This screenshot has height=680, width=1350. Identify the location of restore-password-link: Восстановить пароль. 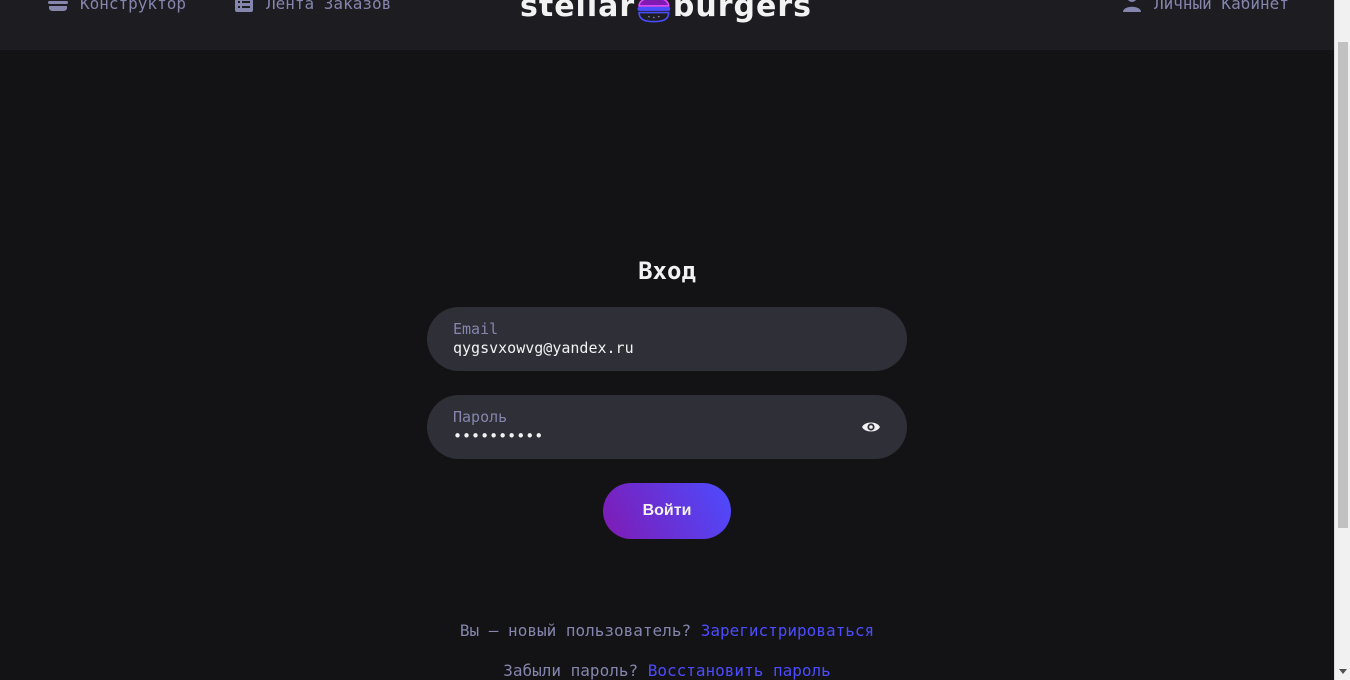
(739, 670).